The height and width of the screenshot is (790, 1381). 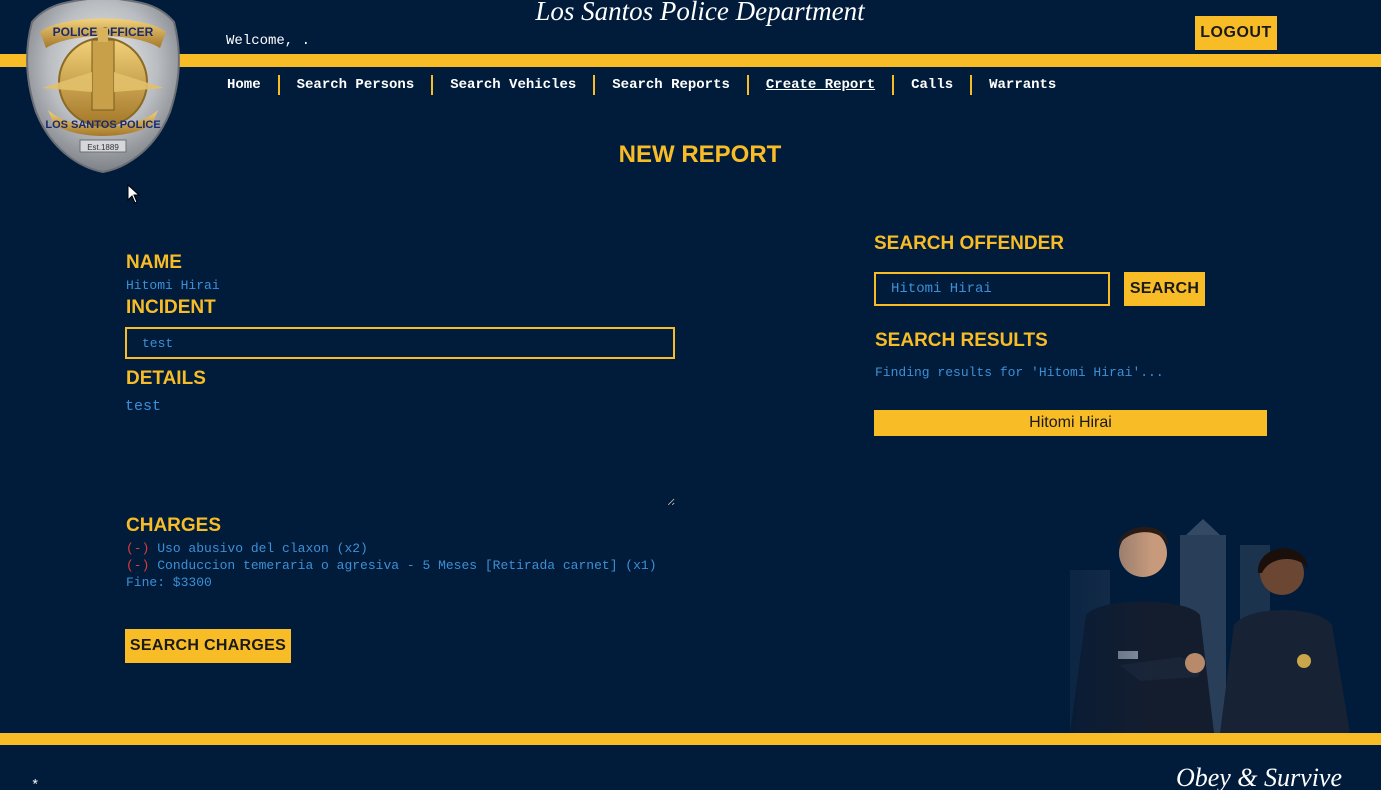 I want to click on details-textarea: test, so click(x=400, y=451).